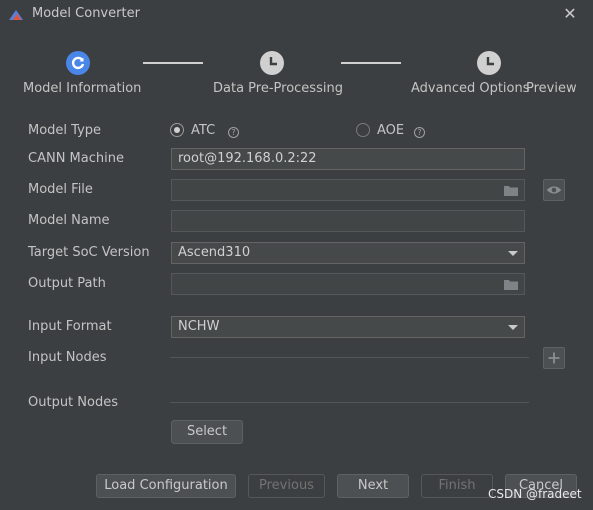  Describe the element at coordinates (78, 63) in the screenshot. I see `step-model-information-icon` at that location.